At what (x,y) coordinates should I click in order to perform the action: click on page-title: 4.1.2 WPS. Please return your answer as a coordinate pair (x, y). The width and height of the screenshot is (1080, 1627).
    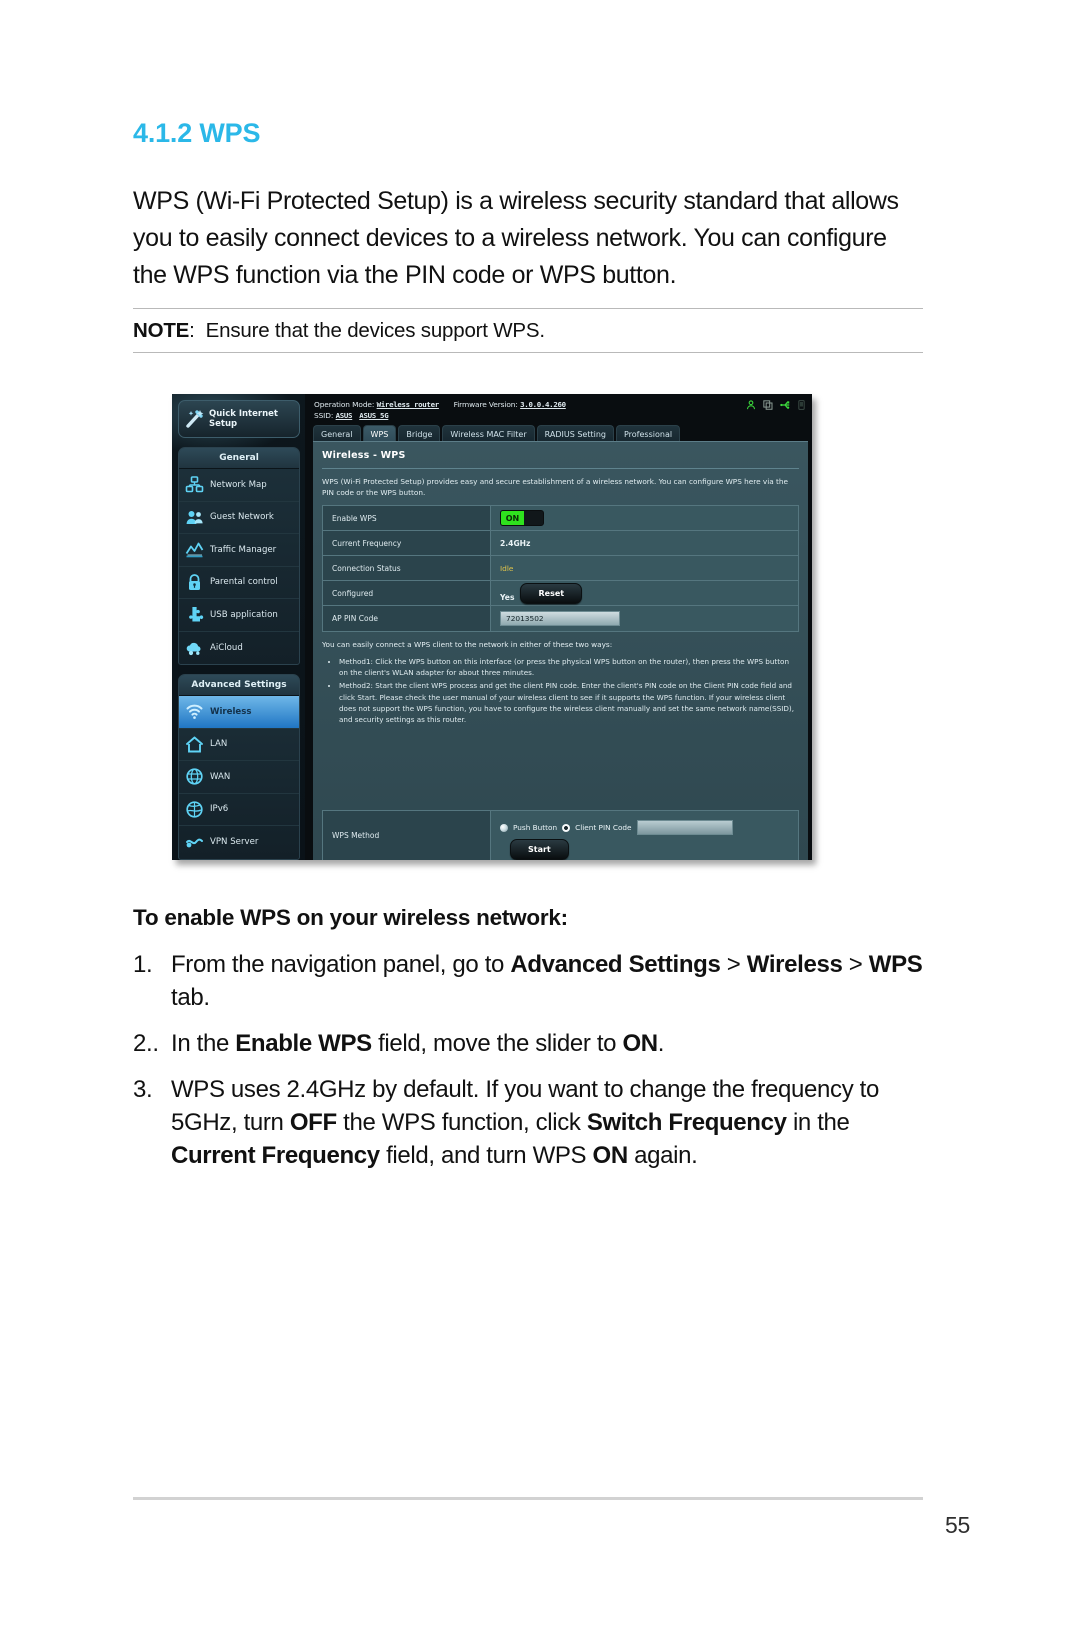
    Looking at the image, I should click on (197, 133).